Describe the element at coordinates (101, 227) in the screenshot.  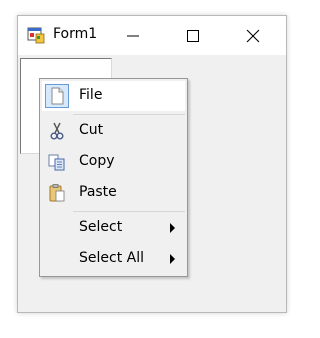
I see `menu-item-label: Select` at that location.